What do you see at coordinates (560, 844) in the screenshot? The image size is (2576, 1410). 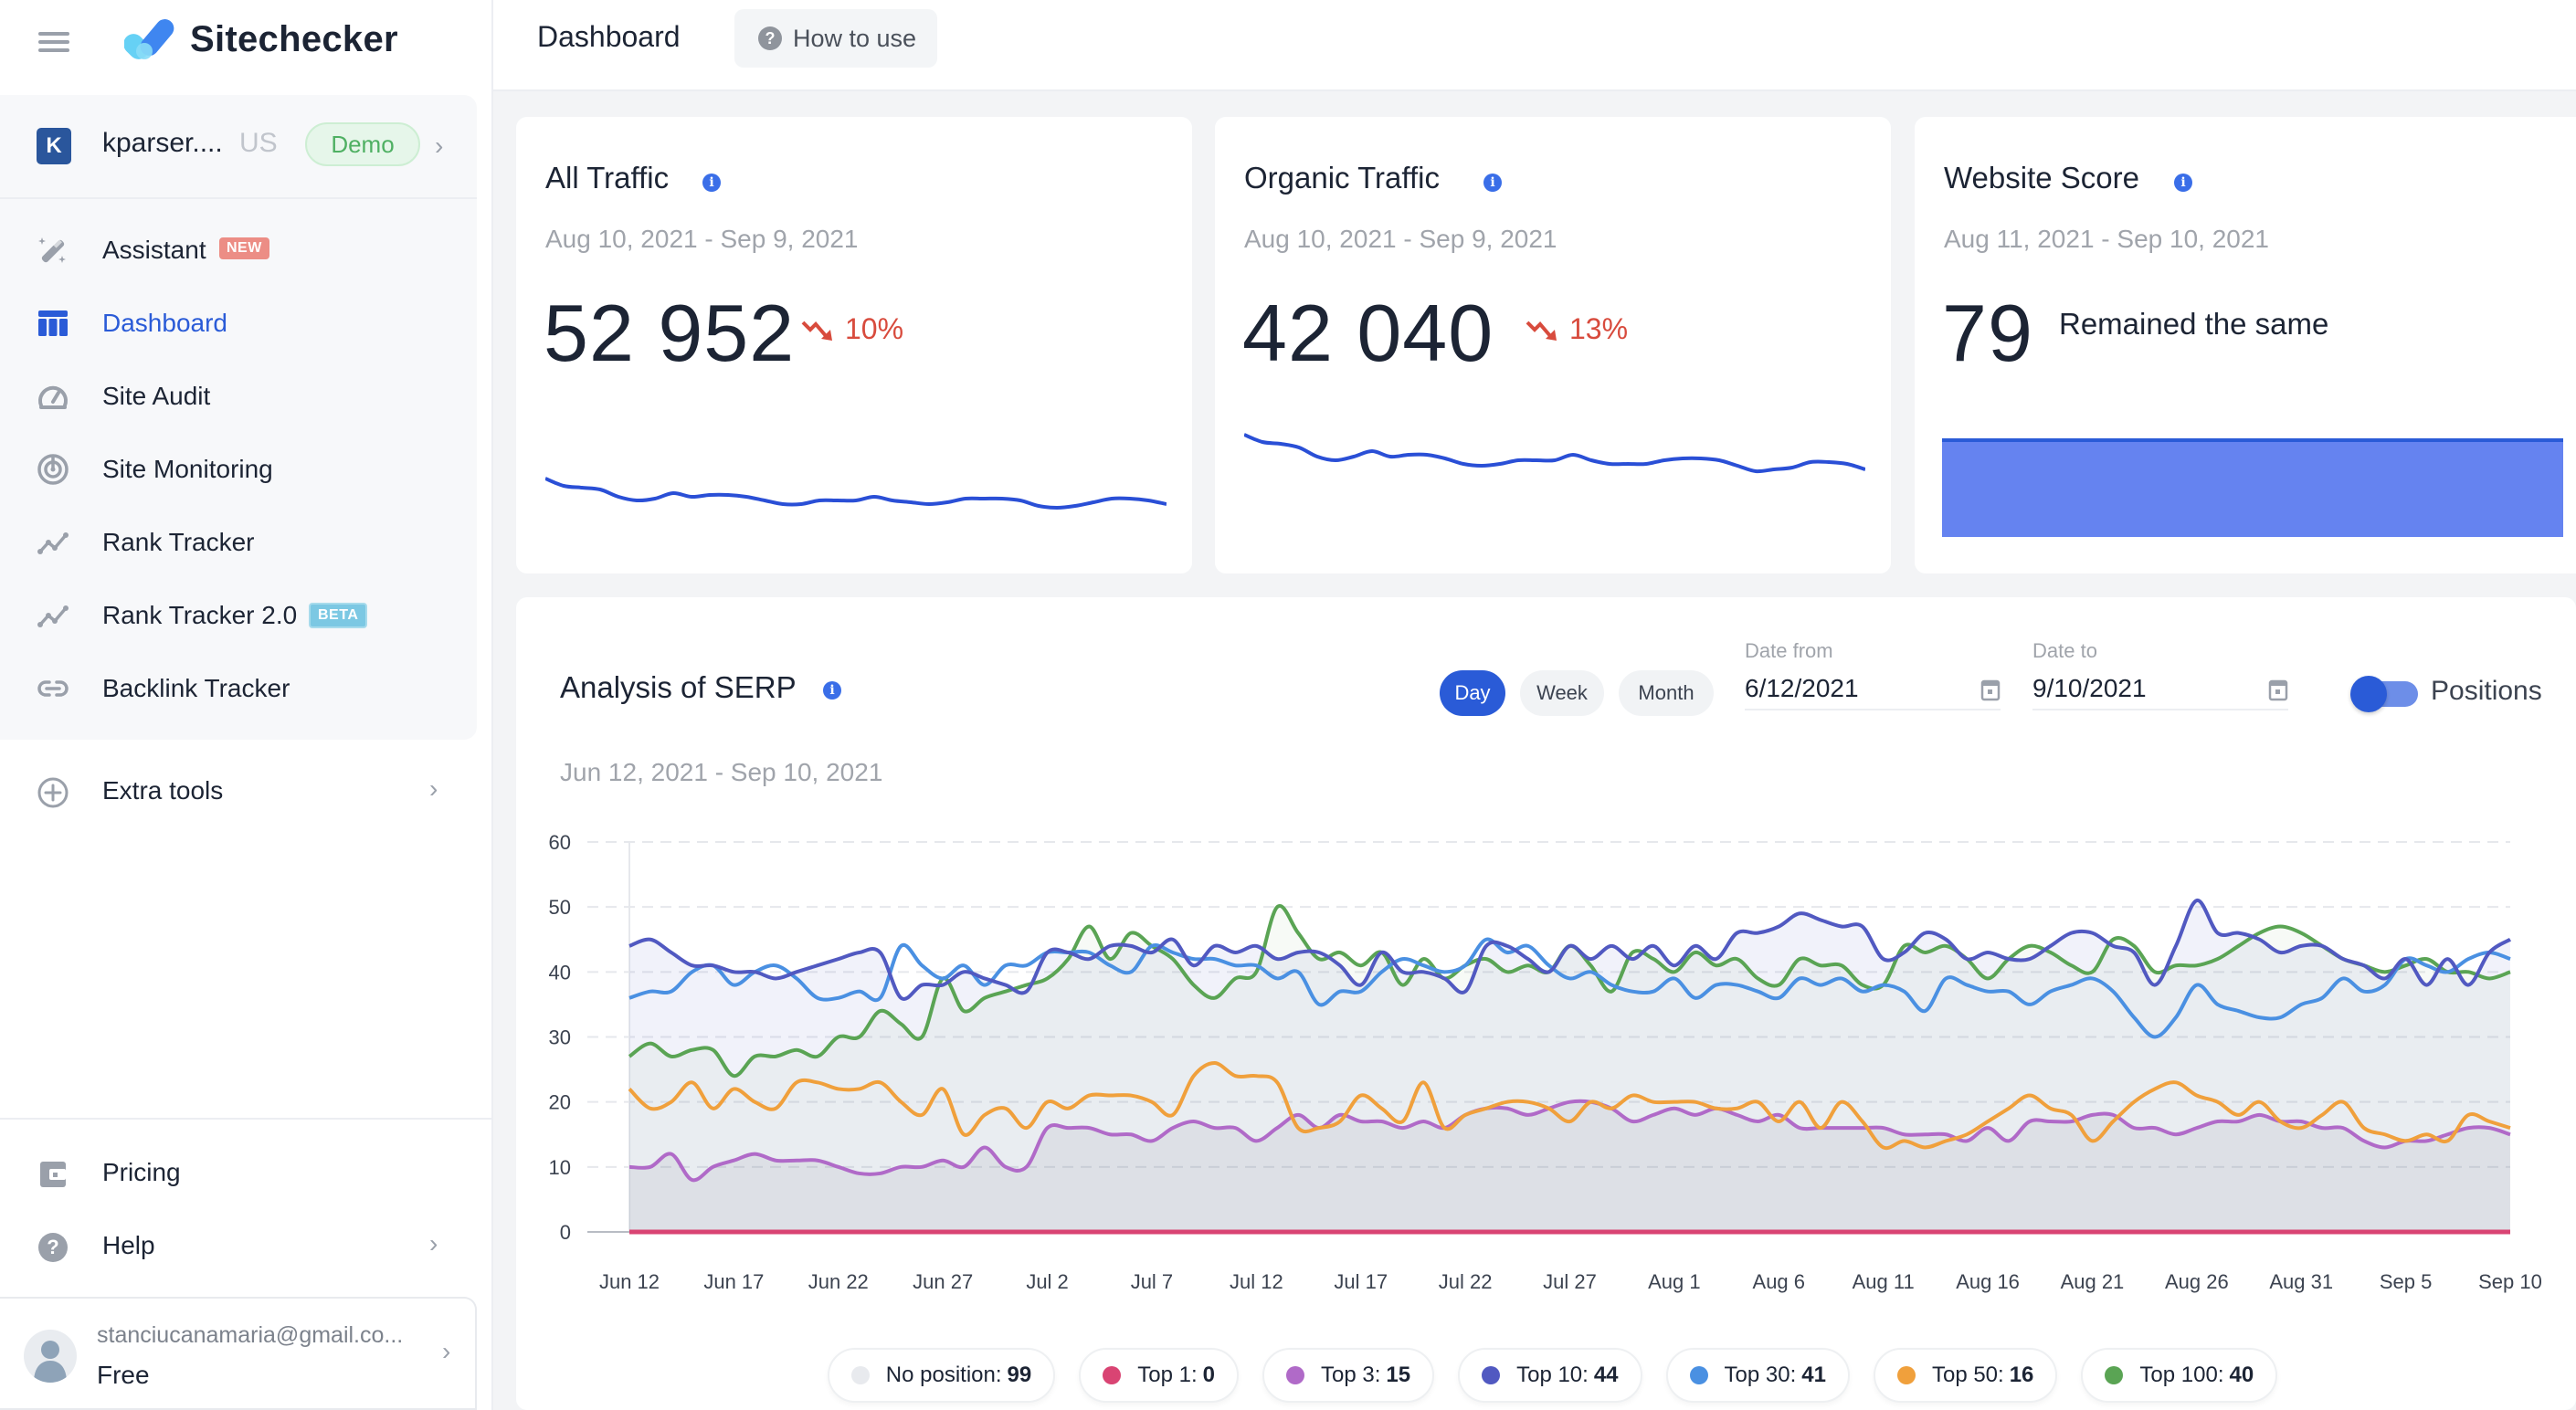 I see `y-tick-label: 60` at bounding box center [560, 844].